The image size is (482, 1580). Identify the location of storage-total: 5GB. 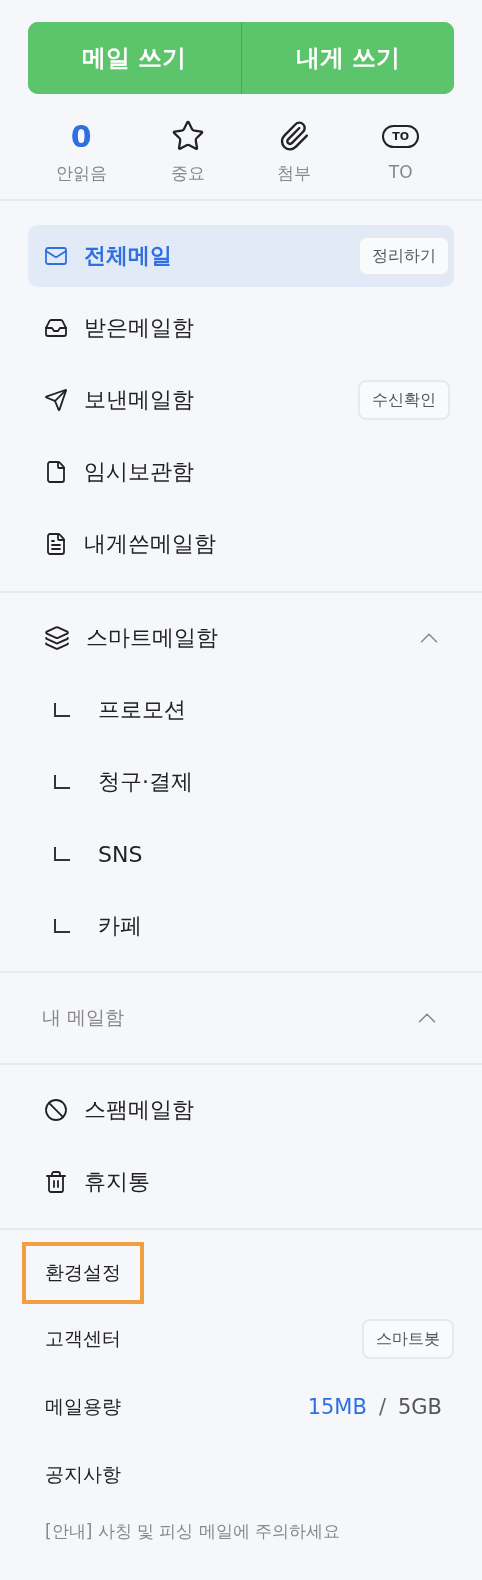
(419, 1407).